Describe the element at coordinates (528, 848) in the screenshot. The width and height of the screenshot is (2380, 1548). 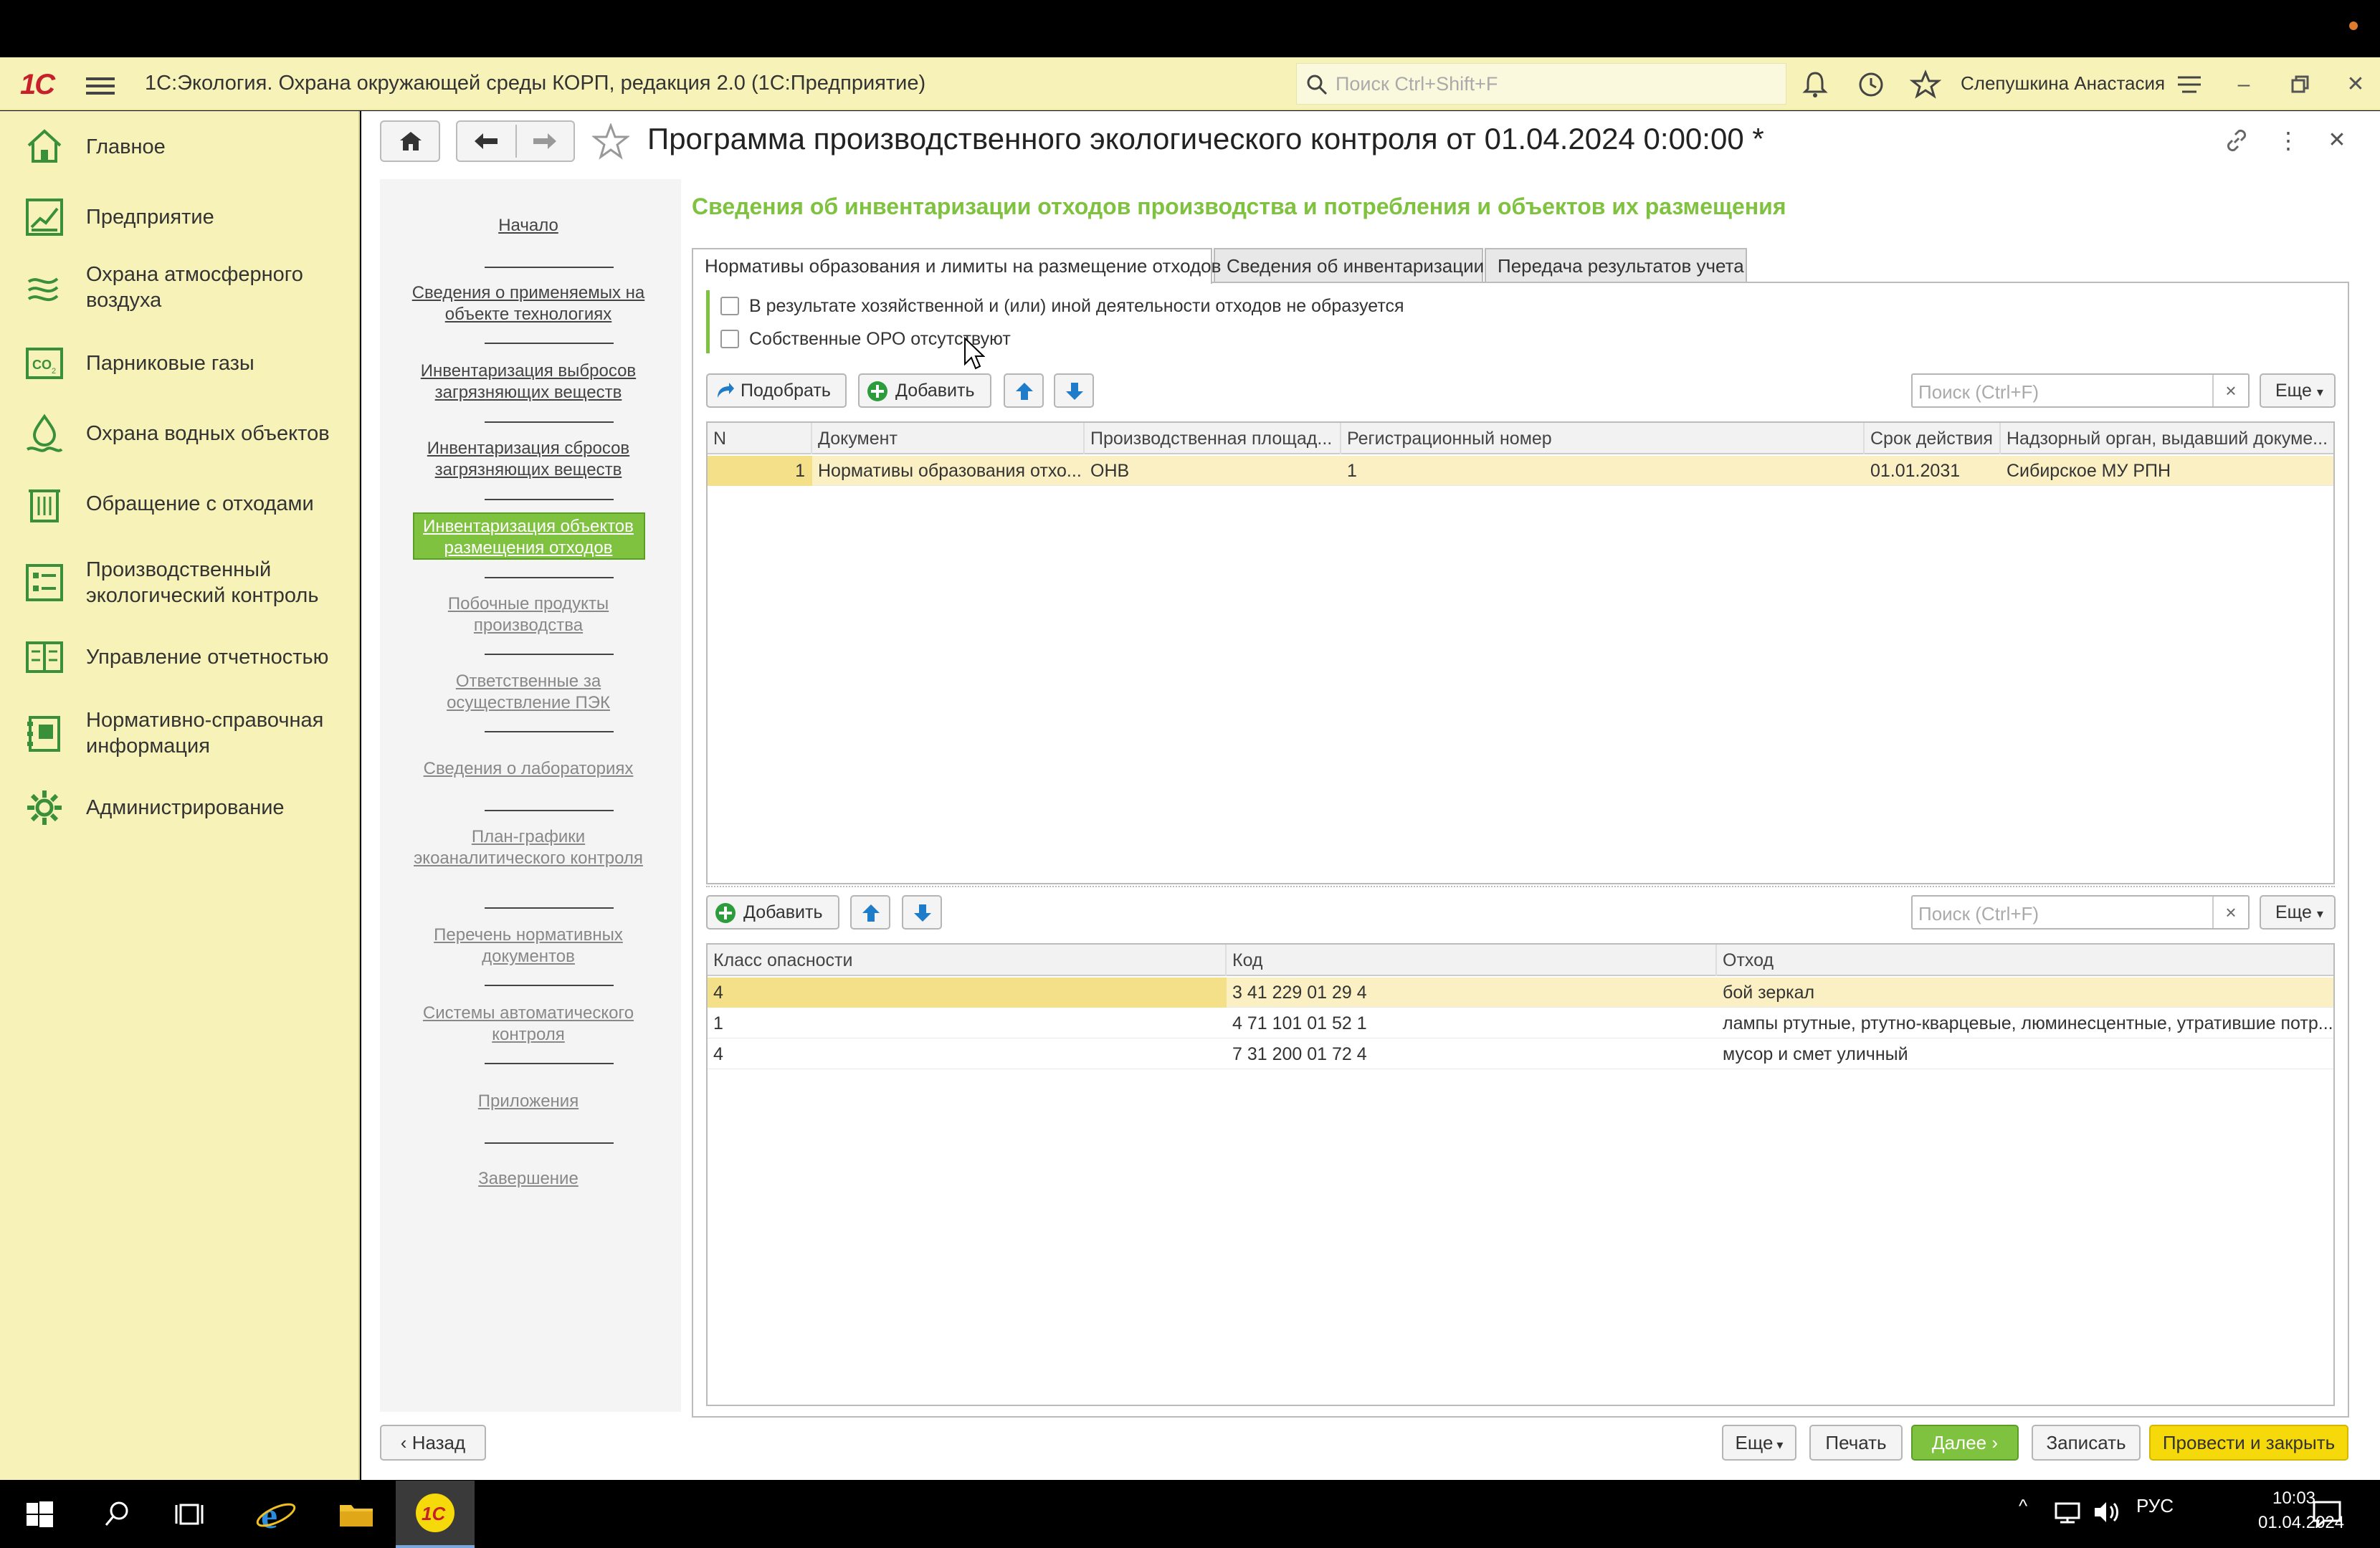
I see `nav-link-schedules: План-графики экоаналитического контроля` at that location.